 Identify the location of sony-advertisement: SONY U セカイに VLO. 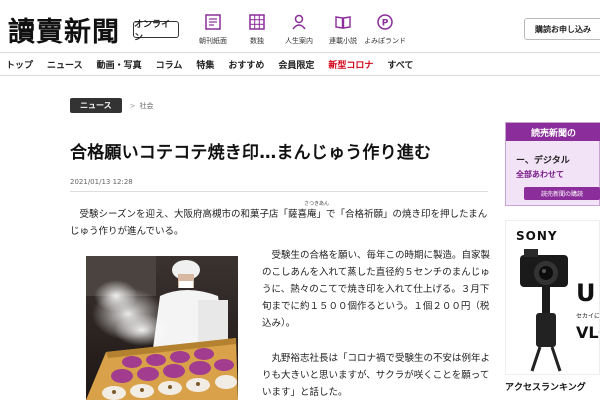
(552, 297).